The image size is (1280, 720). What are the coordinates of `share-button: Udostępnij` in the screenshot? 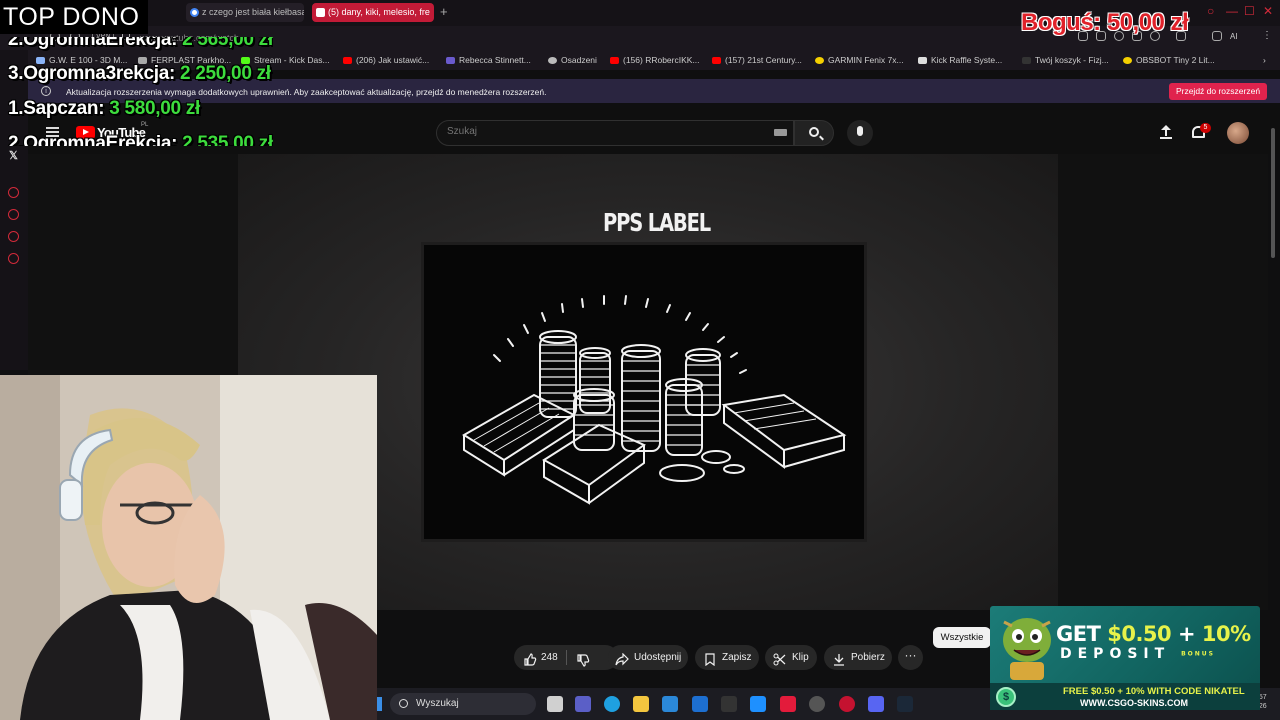 It's located at (648, 657).